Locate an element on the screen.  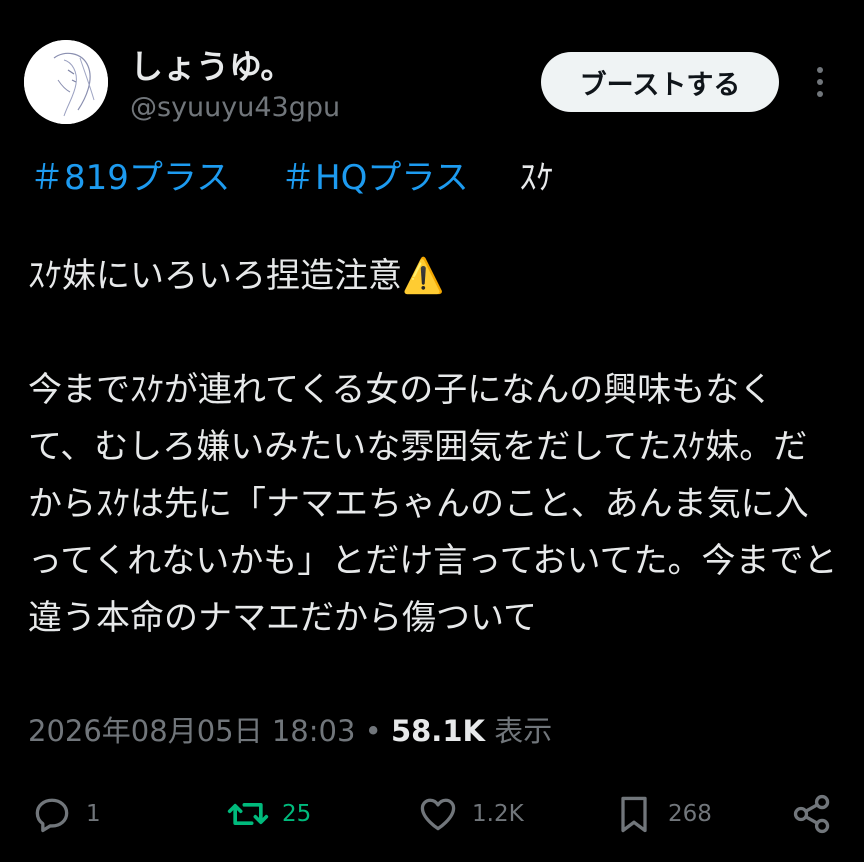
reply-icon is located at coordinates (52, 815).